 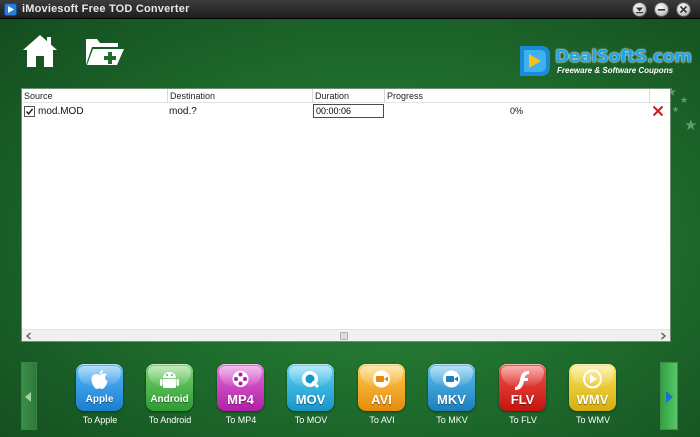 What do you see at coordinates (663, 336) in the screenshot?
I see `scroll-right-icon` at bounding box center [663, 336].